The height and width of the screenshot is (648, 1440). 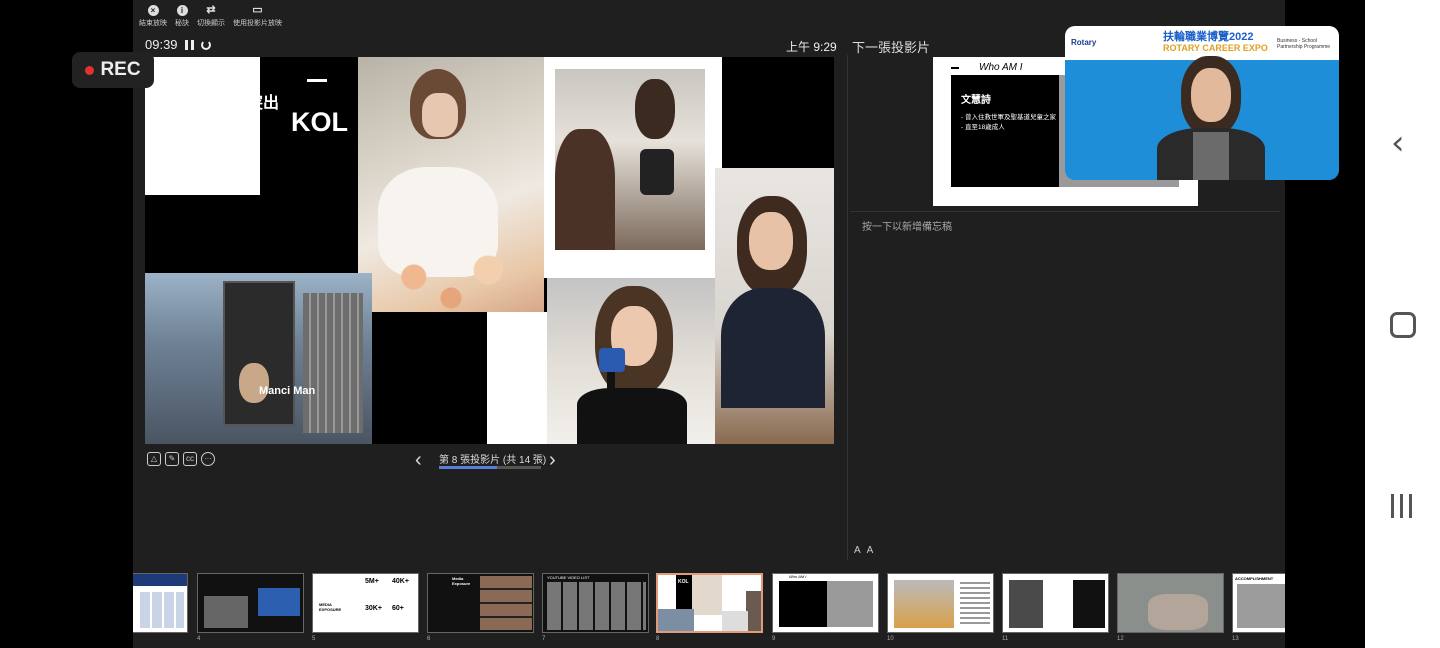 What do you see at coordinates (552, 460) in the screenshot?
I see `next-slide-button: ›` at bounding box center [552, 460].